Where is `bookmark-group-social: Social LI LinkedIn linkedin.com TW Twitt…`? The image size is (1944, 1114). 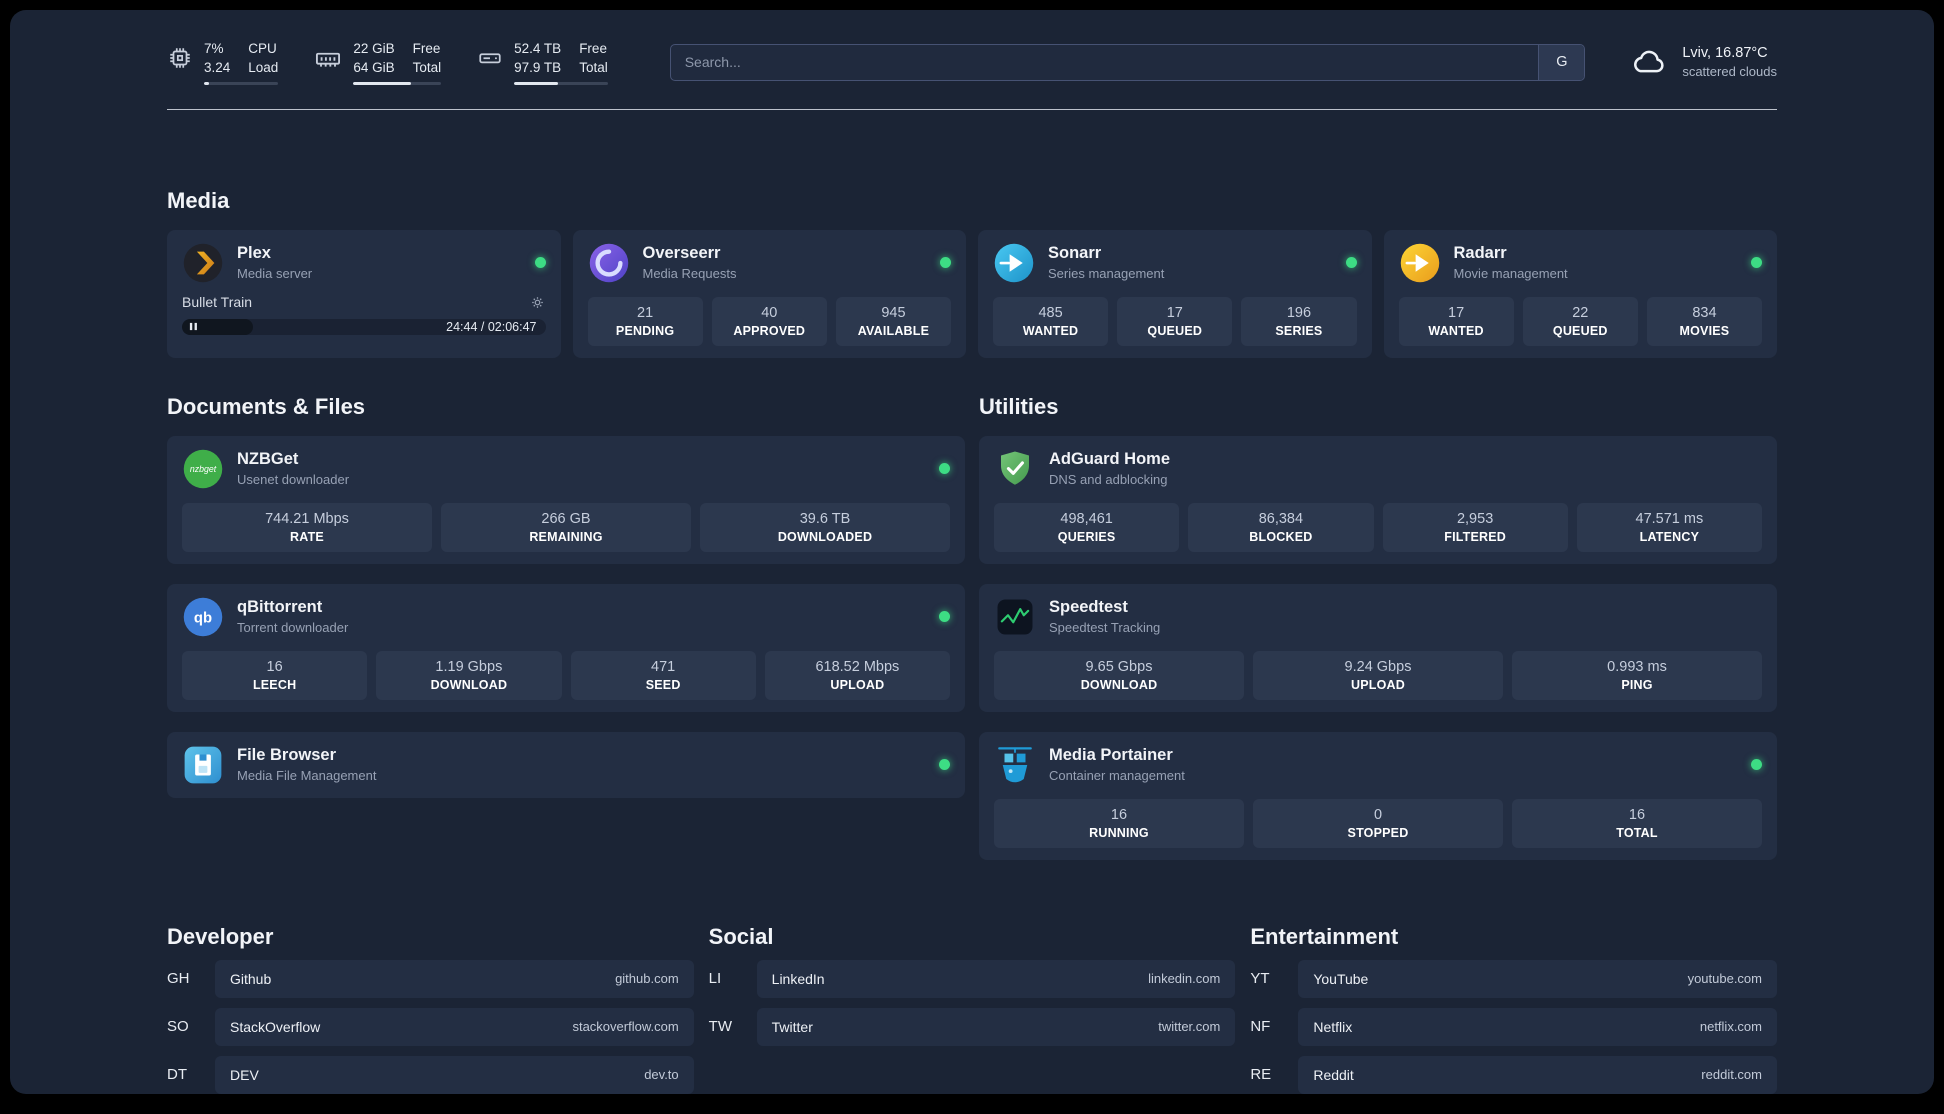
bookmark-group-social: Social LI LinkedIn linkedin.com TW Twitt… is located at coordinates (972, 1009).